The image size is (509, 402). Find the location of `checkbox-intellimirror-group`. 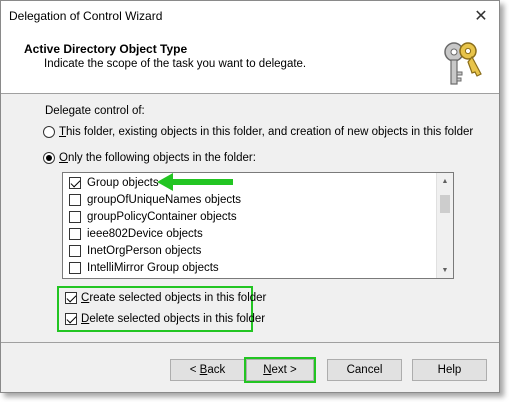

checkbox-intellimirror-group is located at coordinates (75, 267).